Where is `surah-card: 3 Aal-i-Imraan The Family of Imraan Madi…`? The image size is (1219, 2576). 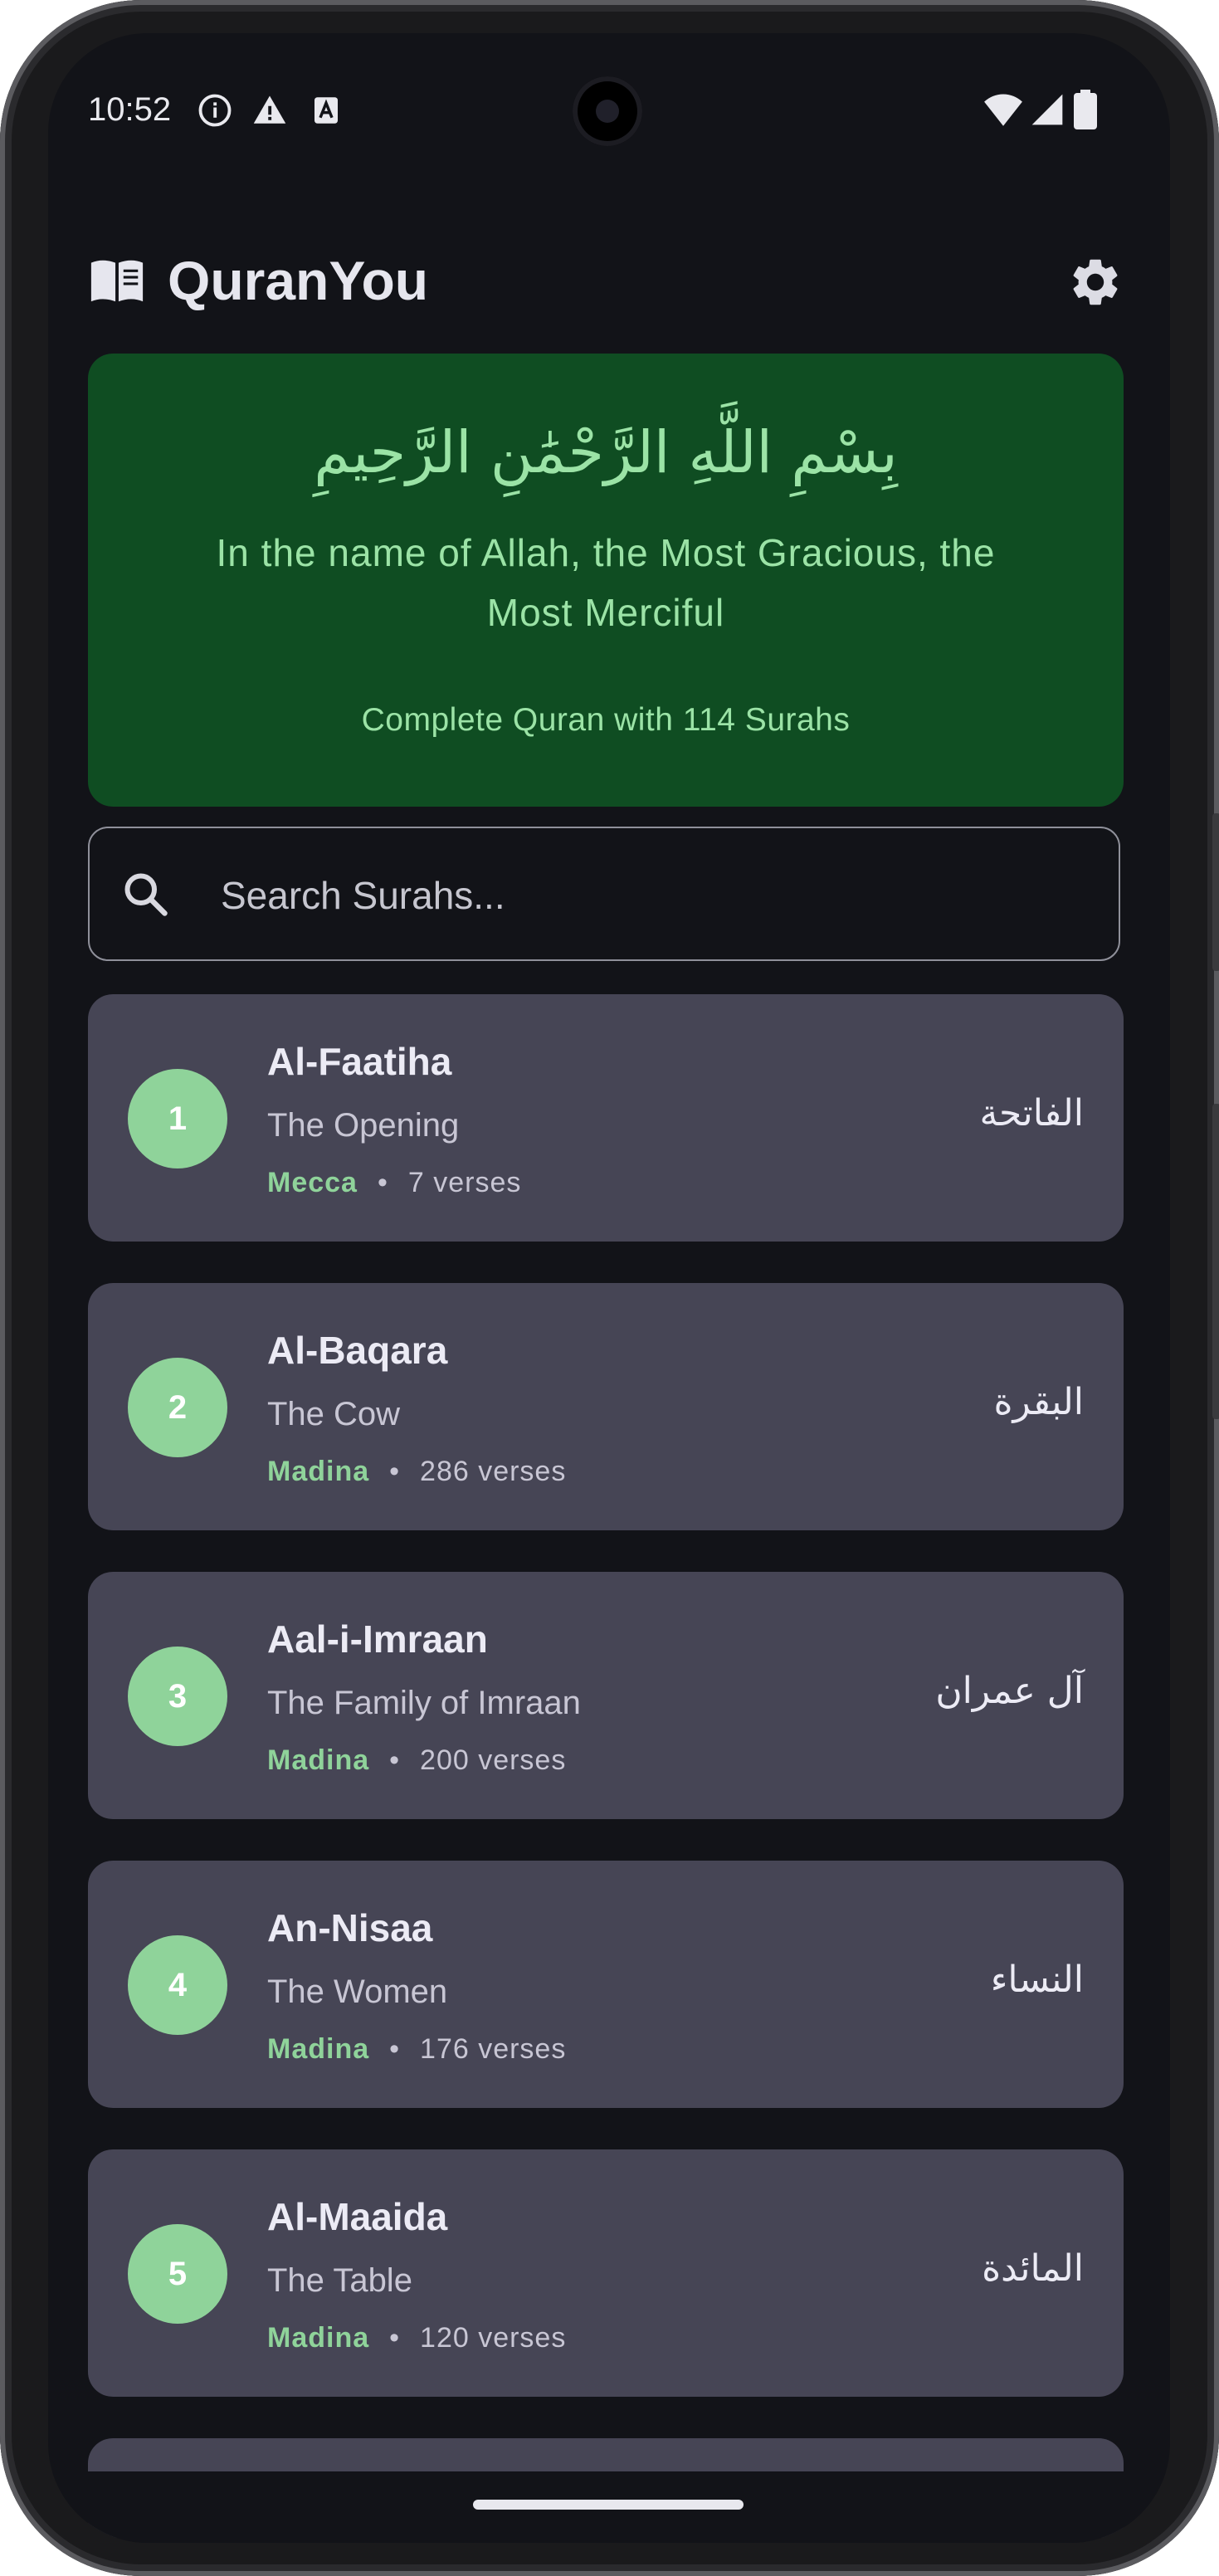 surah-card: 3 Aal-i-Imraan The Family of Imraan Madi… is located at coordinates (606, 1696).